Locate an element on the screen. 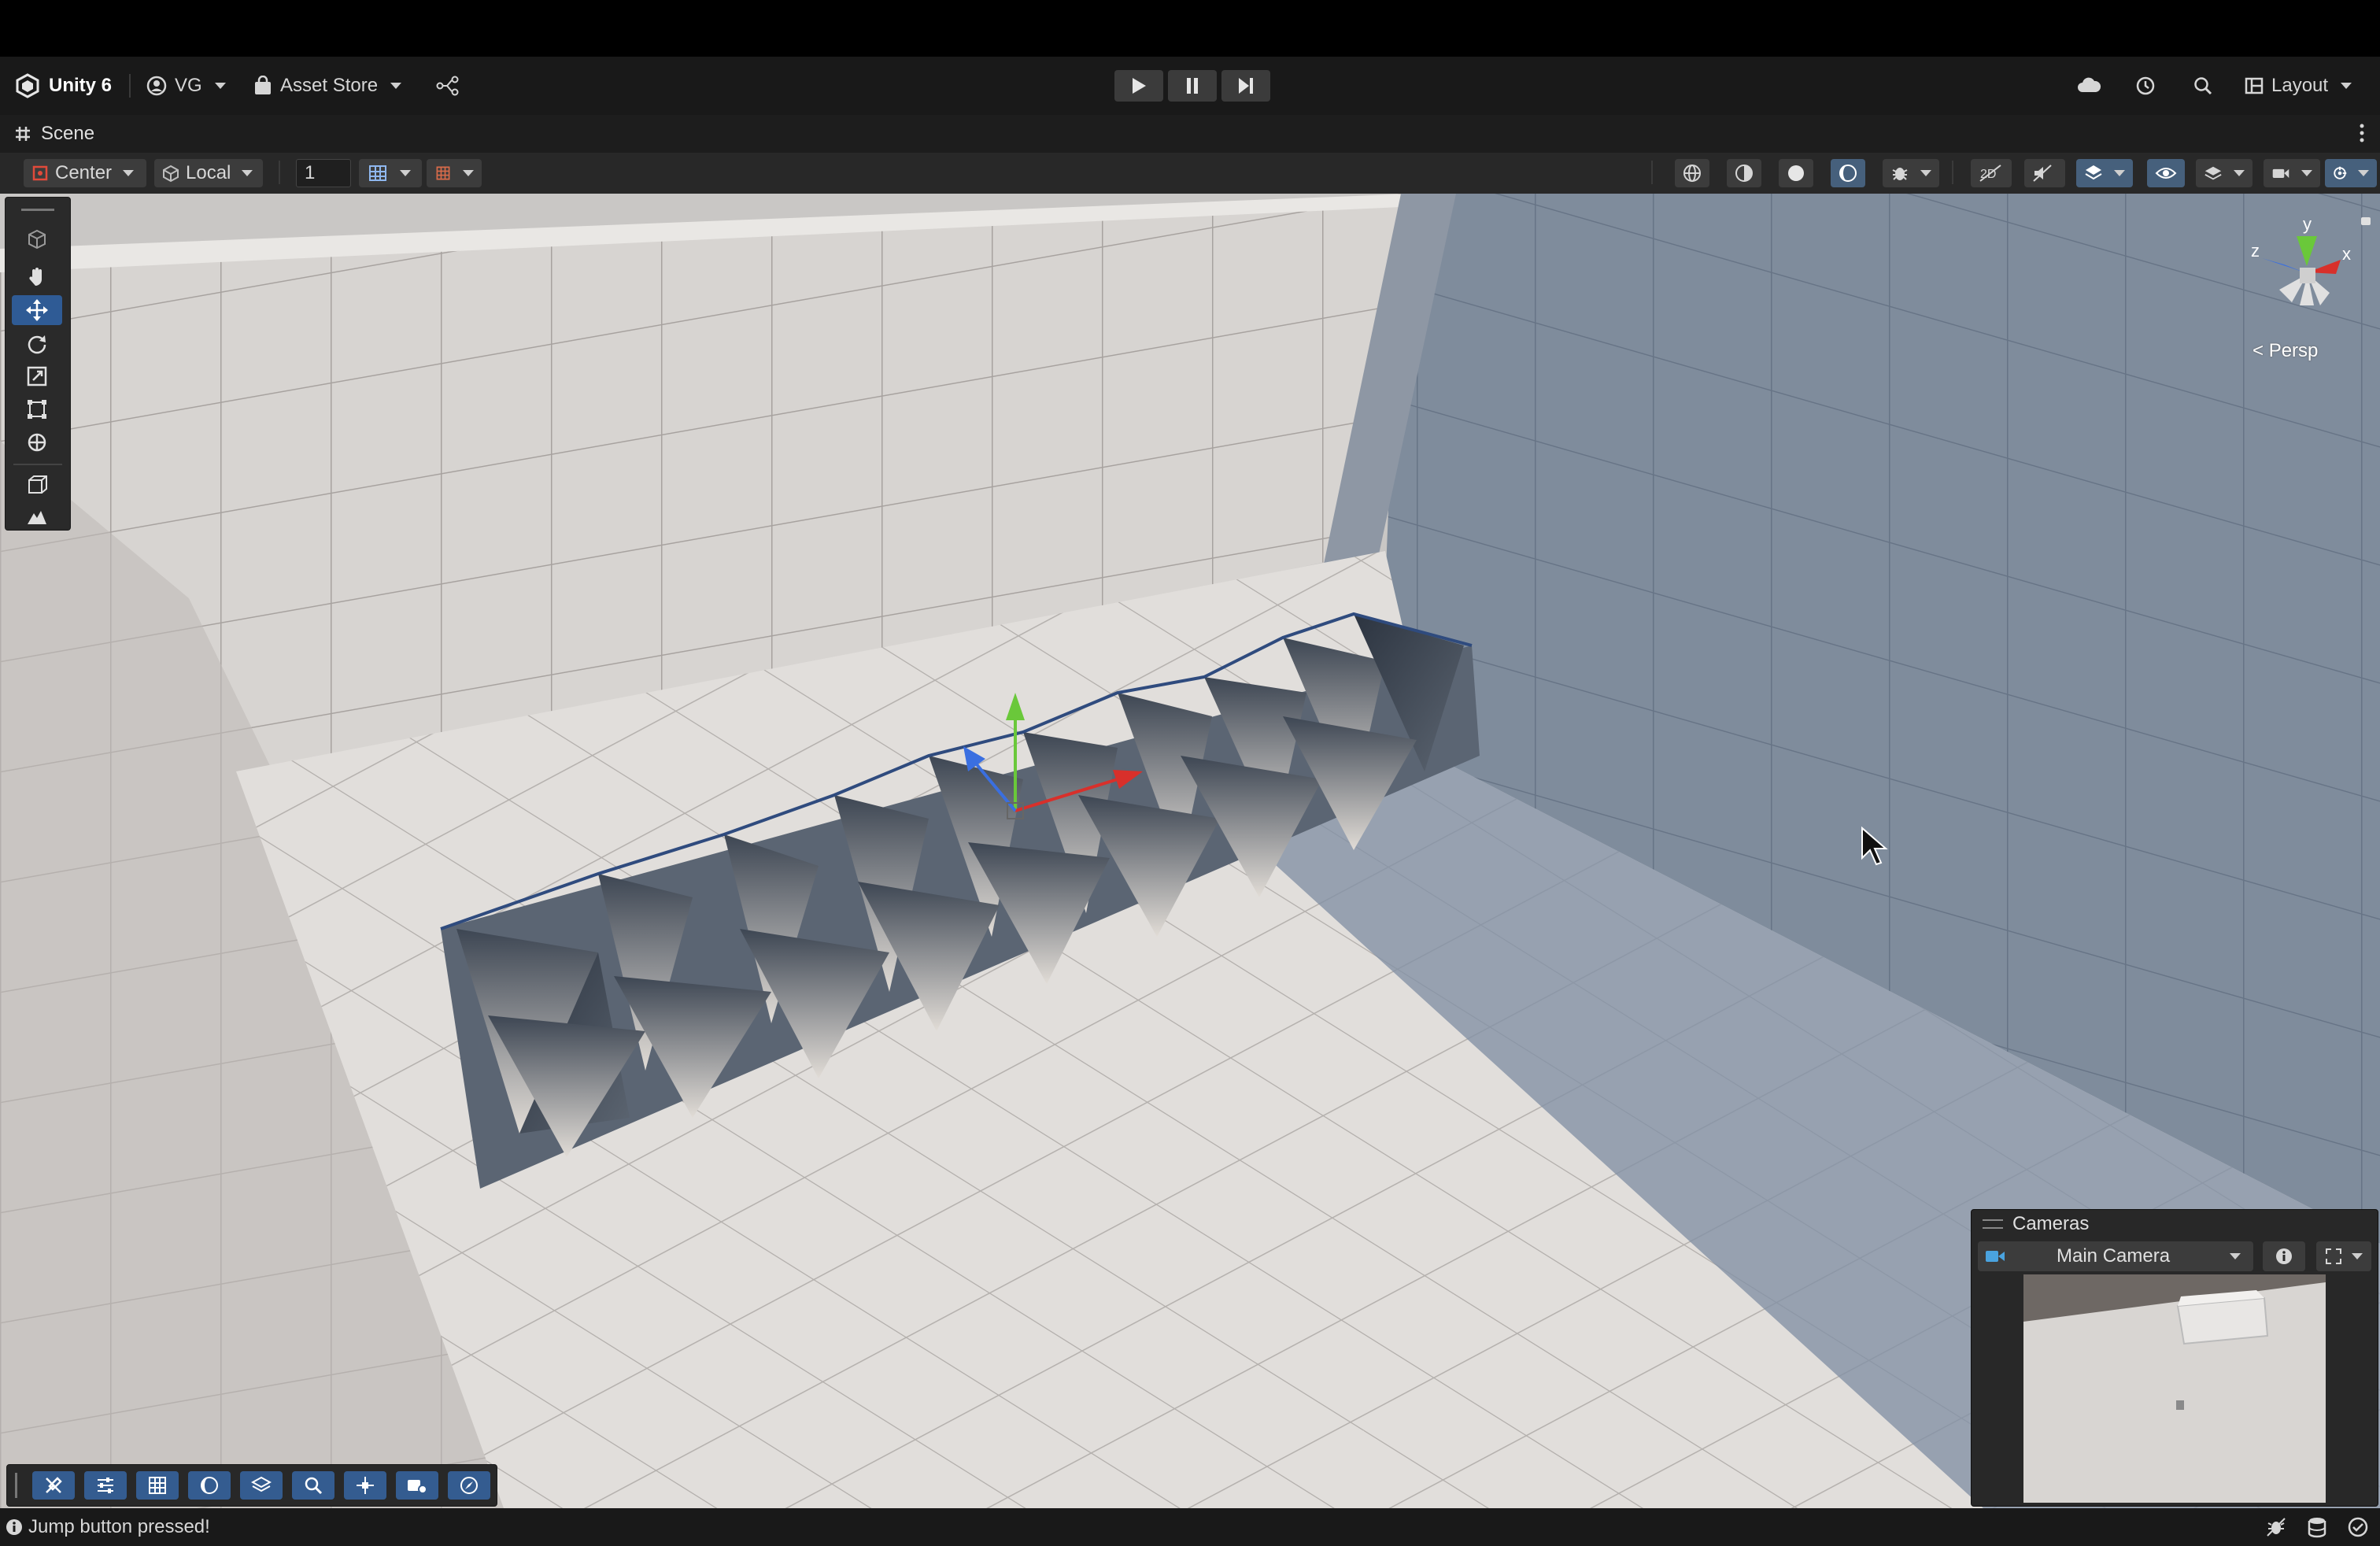  transform-tool-button is located at coordinates (37, 442).